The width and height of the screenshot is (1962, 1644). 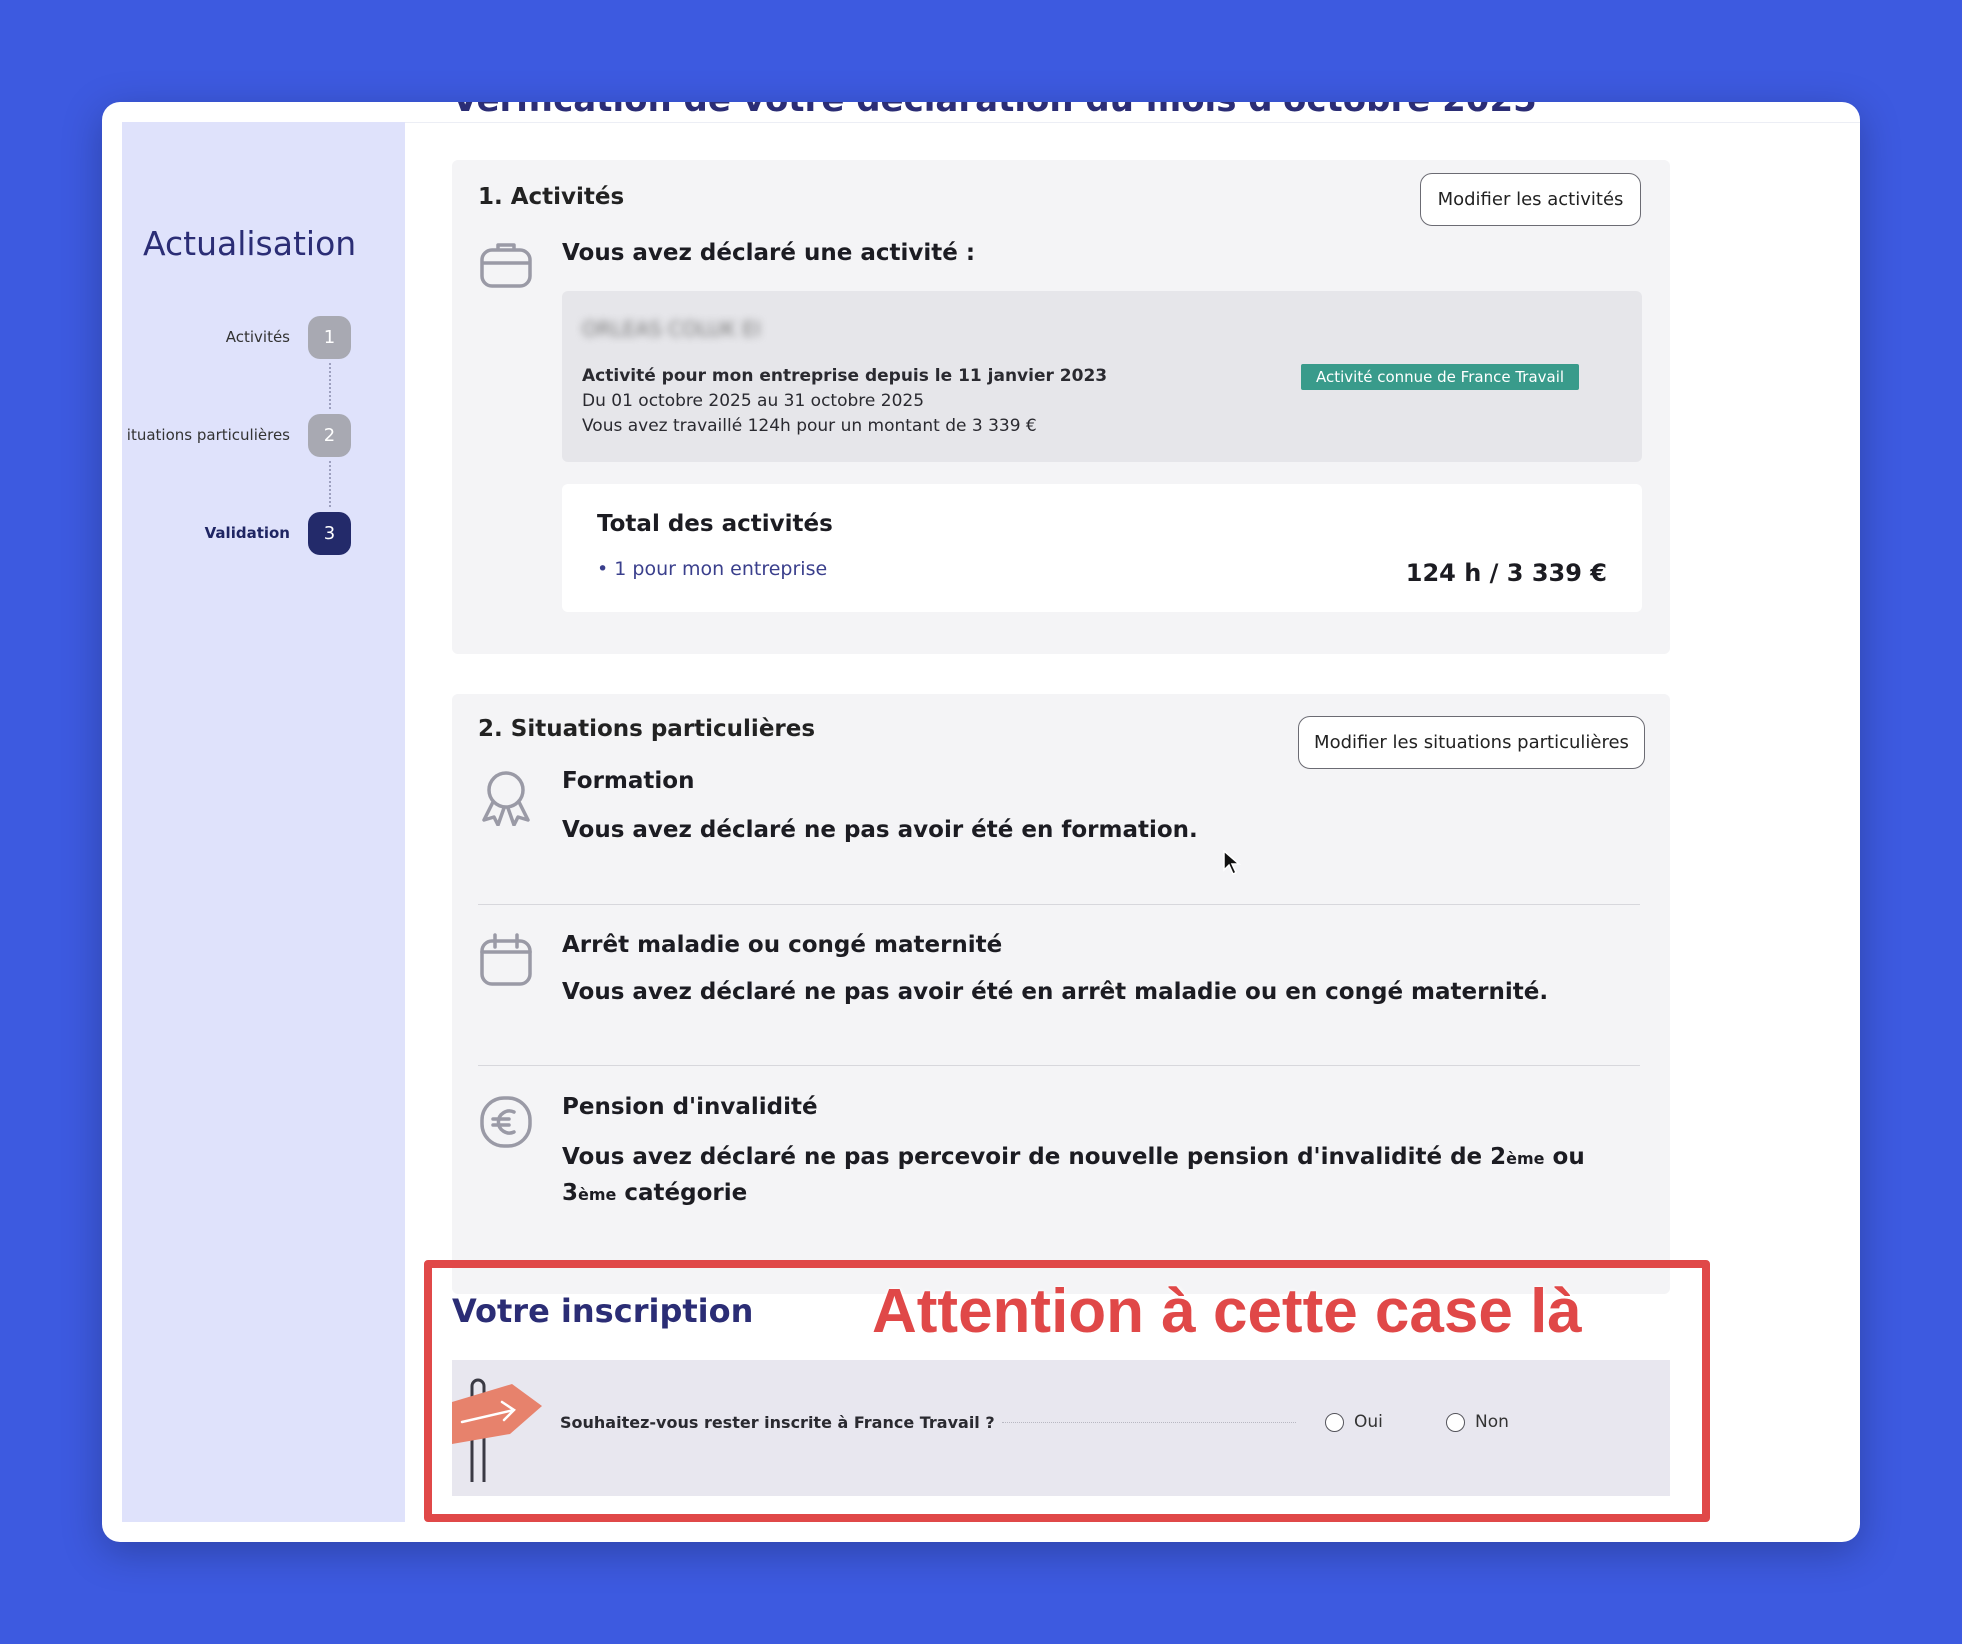 What do you see at coordinates (1506, 573) in the screenshot?
I see `total-amount: 124 h / 3 339 €` at bounding box center [1506, 573].